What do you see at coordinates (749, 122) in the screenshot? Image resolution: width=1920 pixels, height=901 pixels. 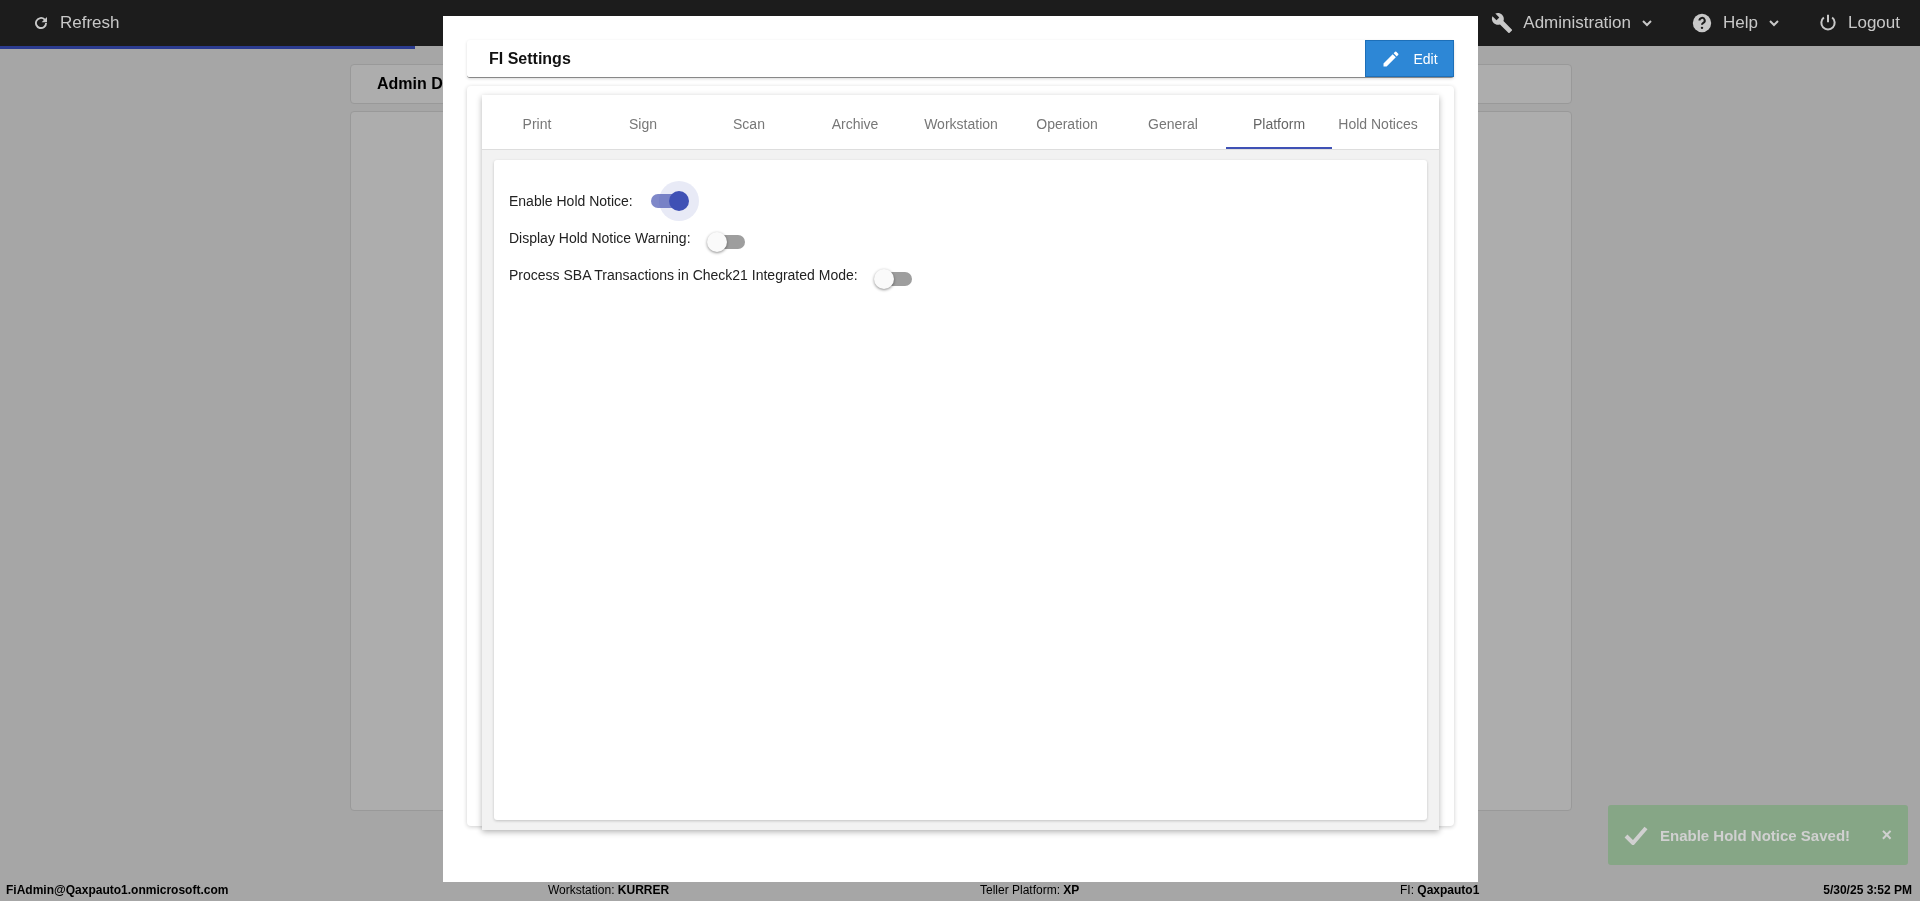 I see `tab: Scan` at bounding box center [749, 122].